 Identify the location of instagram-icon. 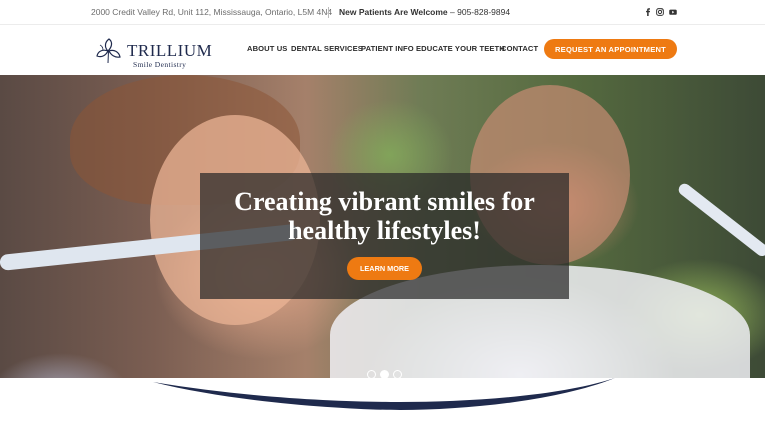
(660, 12).